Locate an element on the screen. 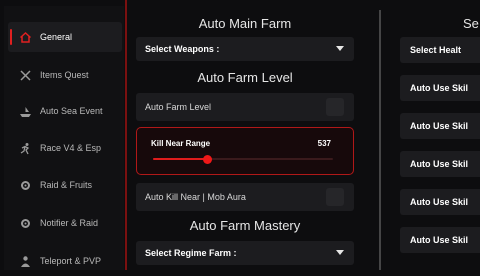 The height and width of the screenshot is (276, 480). section-heading-settings: Se is located at coordinates (471, 23).